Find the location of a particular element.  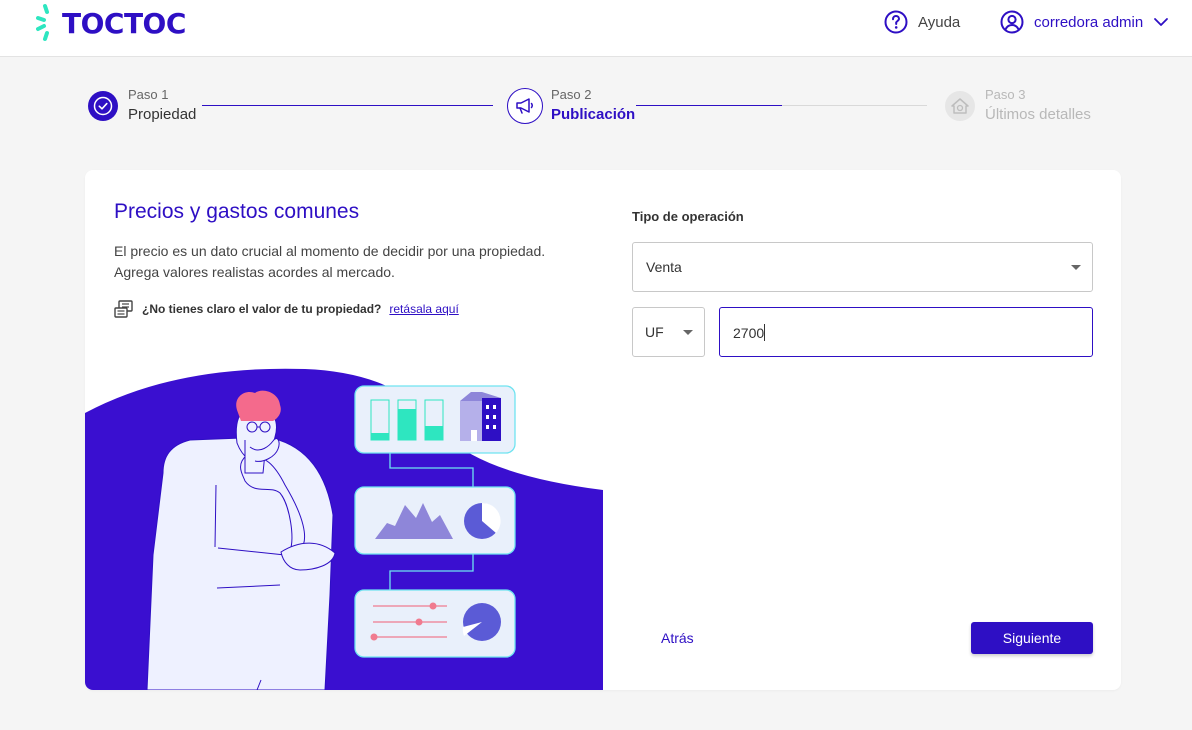

help-link: Ayuda is located at coordinates (922, 22).